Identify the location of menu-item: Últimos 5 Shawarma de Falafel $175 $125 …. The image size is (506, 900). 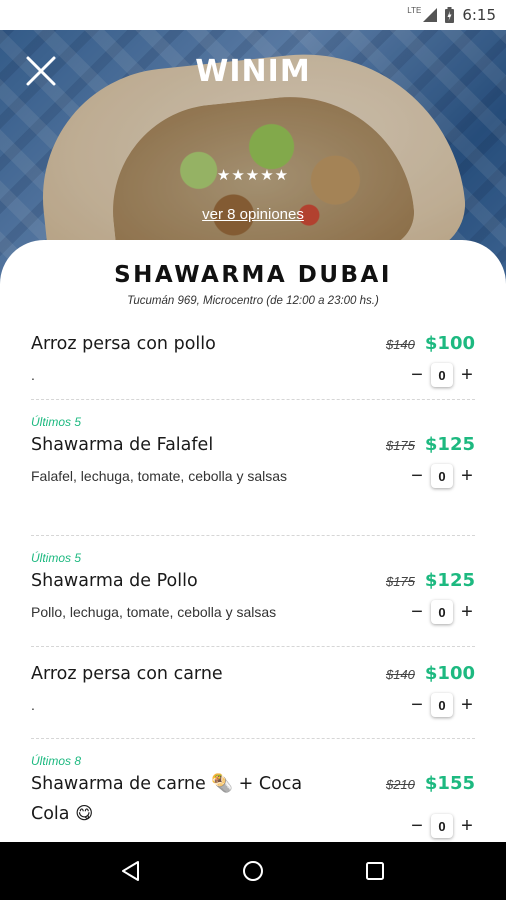
(253, 468).